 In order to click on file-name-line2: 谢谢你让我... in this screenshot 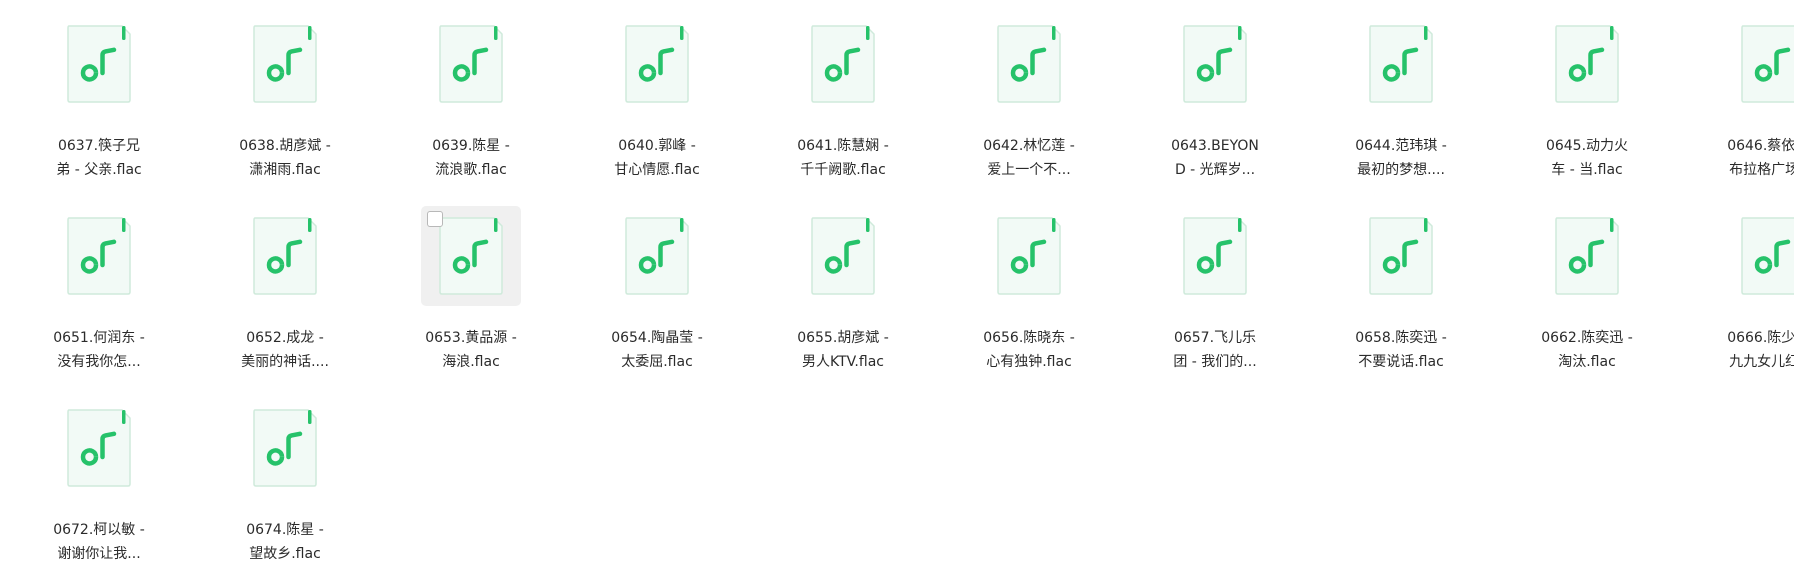, I will do `click(99, 554)`.